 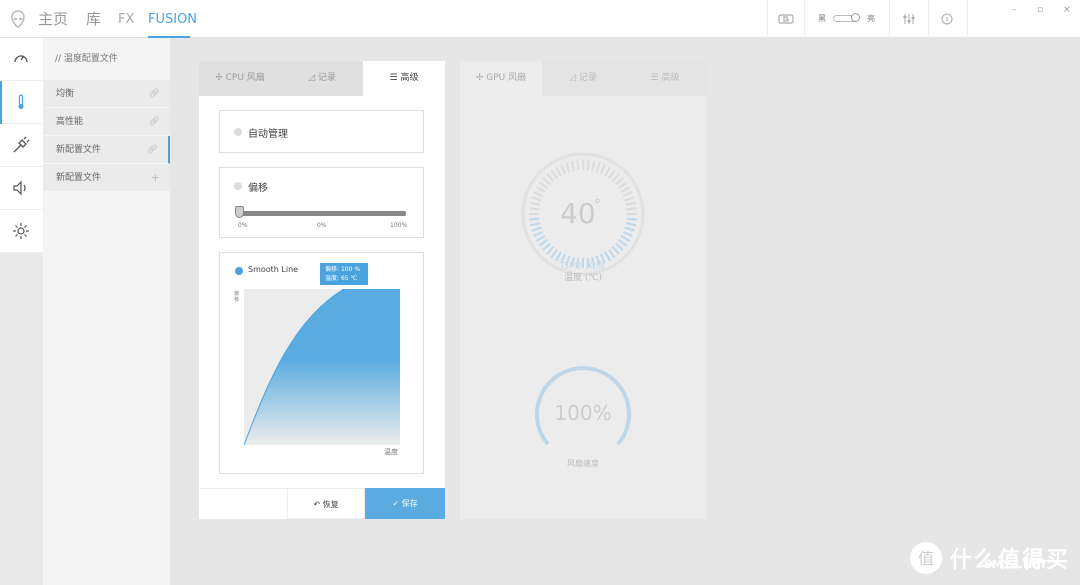 What do you see at coordinates (126, 20) in the screenshot?
I see `nav-fx: FX` at bounding box center [126, 20].